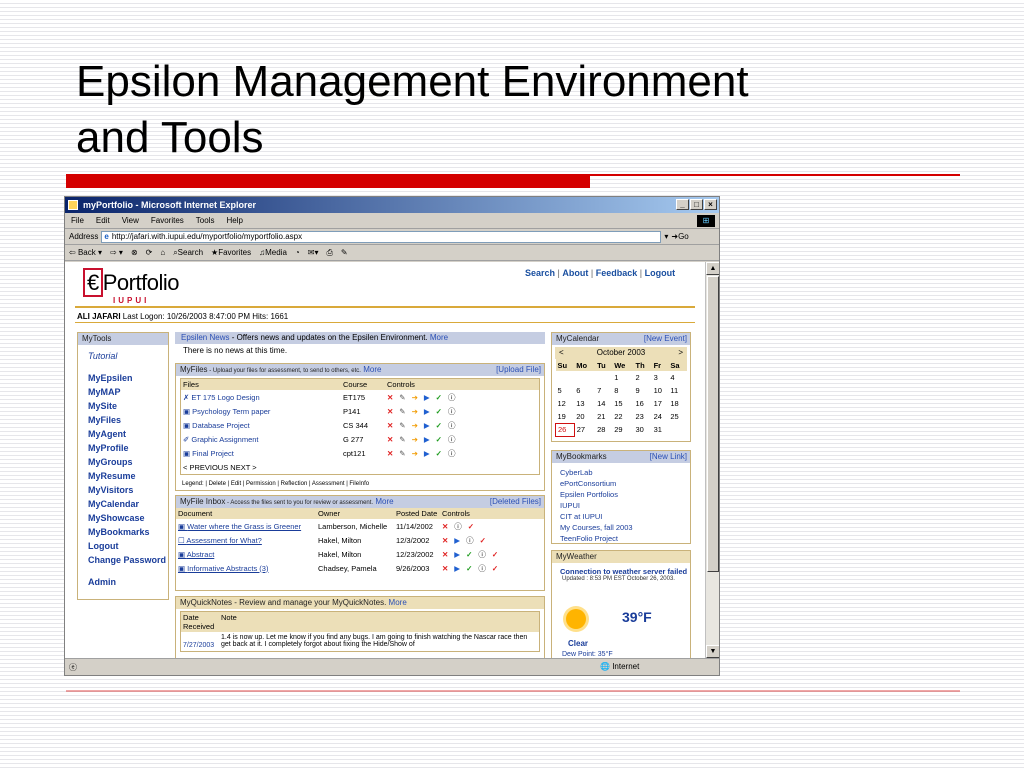 This screenshot has width=1024, height=768. I want to click on bookmark-link: IUPUI, so click(625, 505).